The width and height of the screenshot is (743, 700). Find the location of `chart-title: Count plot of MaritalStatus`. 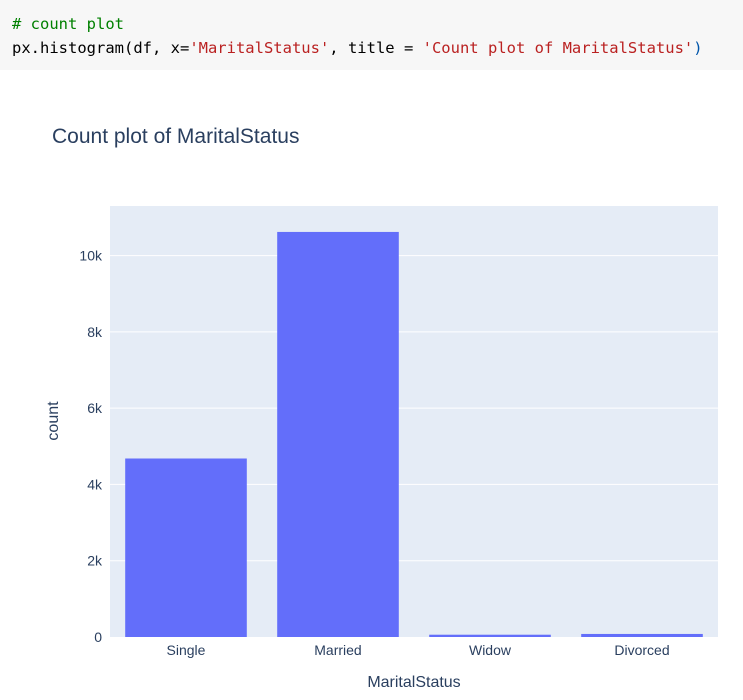

chart-title: Count plot of MaritalStatus is located at coordinates (175, 136).